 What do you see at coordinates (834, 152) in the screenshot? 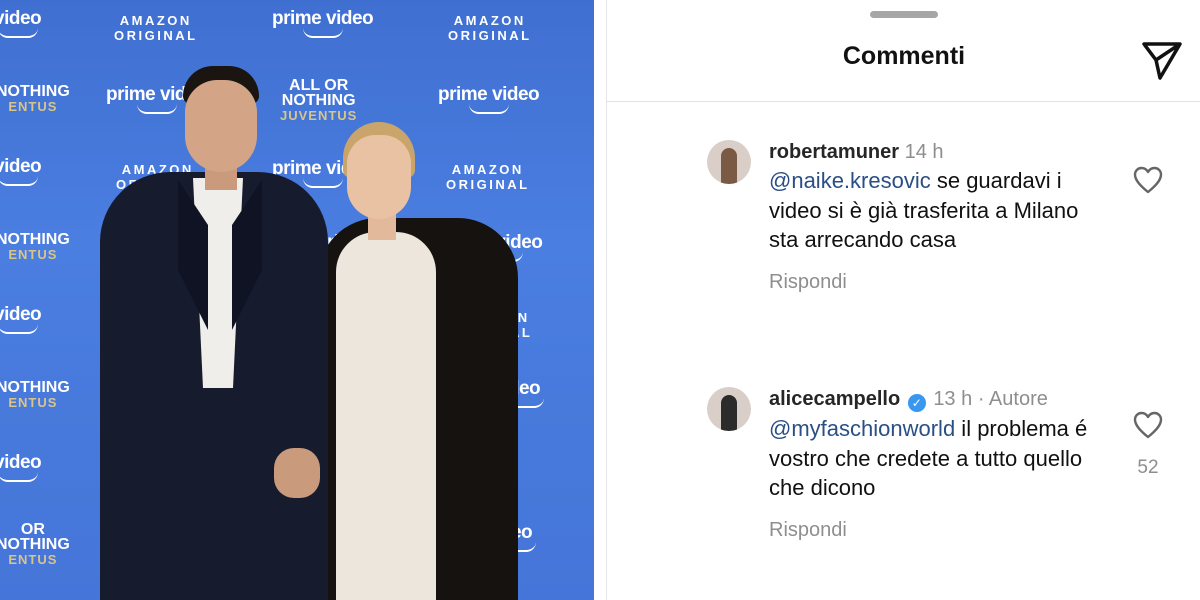
I see `comment-username: robertamuner` at bounding box center [834, 152].